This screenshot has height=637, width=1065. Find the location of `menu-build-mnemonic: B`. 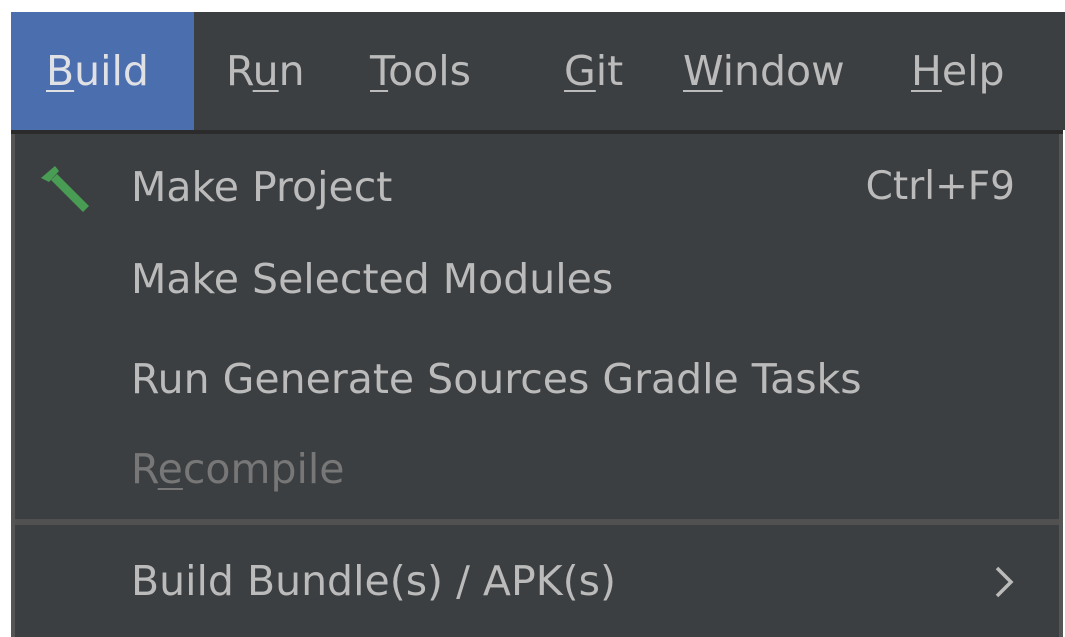

menu-build-mnemonic: B is located at coordinates (60, 71).